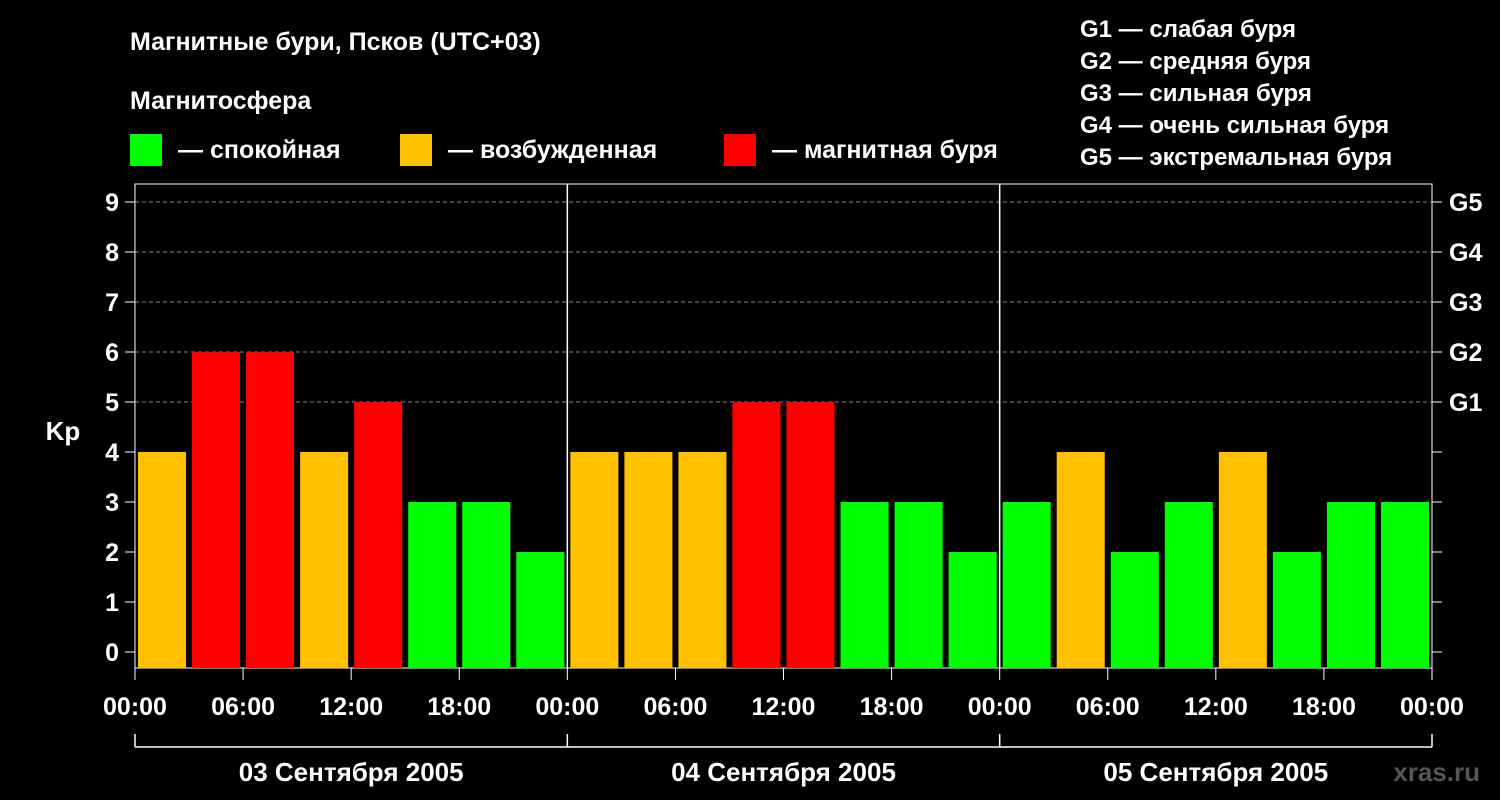  What do you see at coordinates (63, 431) in the screenshot?
I see `y-axis-label: Kp` at bounding box center [63, 431].